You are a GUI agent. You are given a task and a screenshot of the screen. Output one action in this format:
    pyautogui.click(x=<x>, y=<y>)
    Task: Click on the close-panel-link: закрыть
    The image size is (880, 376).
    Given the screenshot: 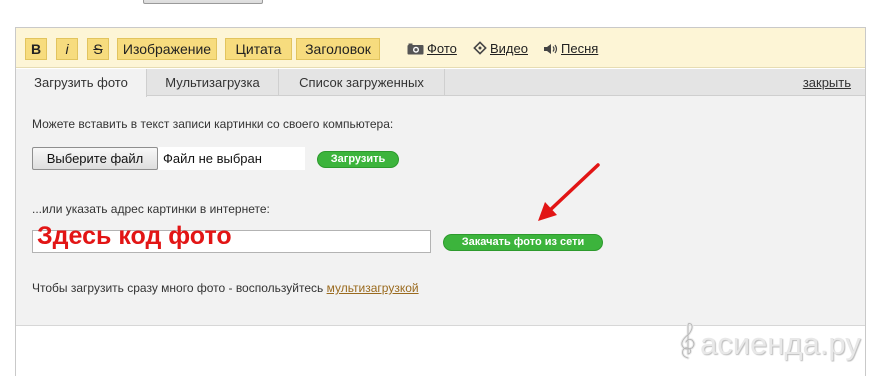 What is the action you would take?
    pyautogui.click(x=827, y=82)
    